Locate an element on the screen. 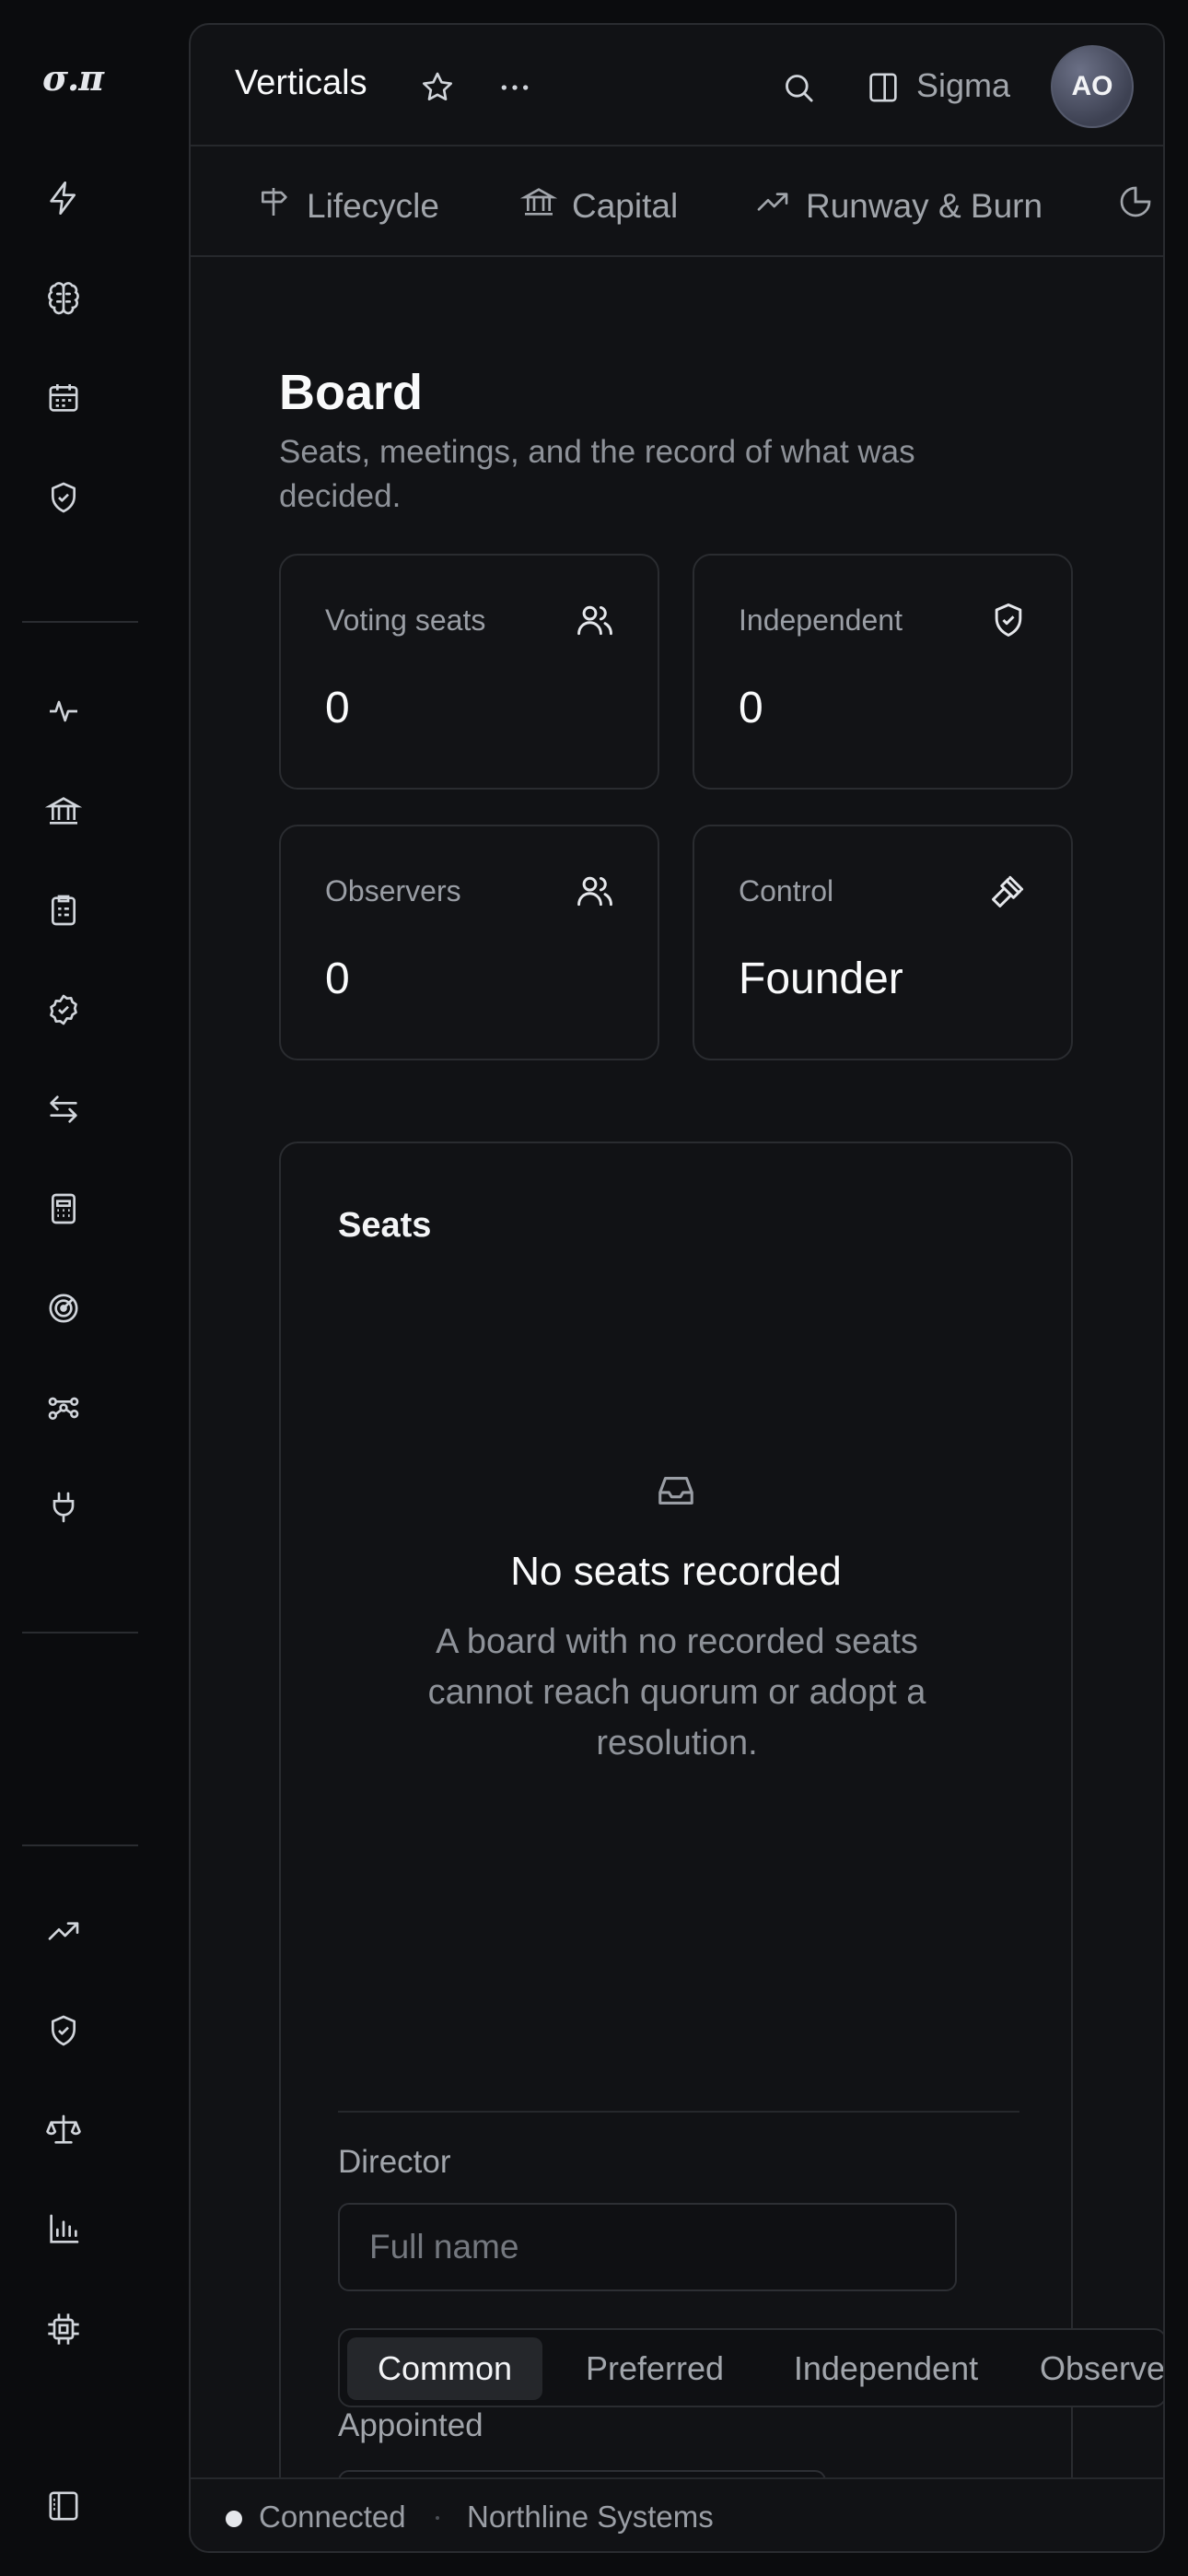  scale-icon is located at coordinates (64, 2130).